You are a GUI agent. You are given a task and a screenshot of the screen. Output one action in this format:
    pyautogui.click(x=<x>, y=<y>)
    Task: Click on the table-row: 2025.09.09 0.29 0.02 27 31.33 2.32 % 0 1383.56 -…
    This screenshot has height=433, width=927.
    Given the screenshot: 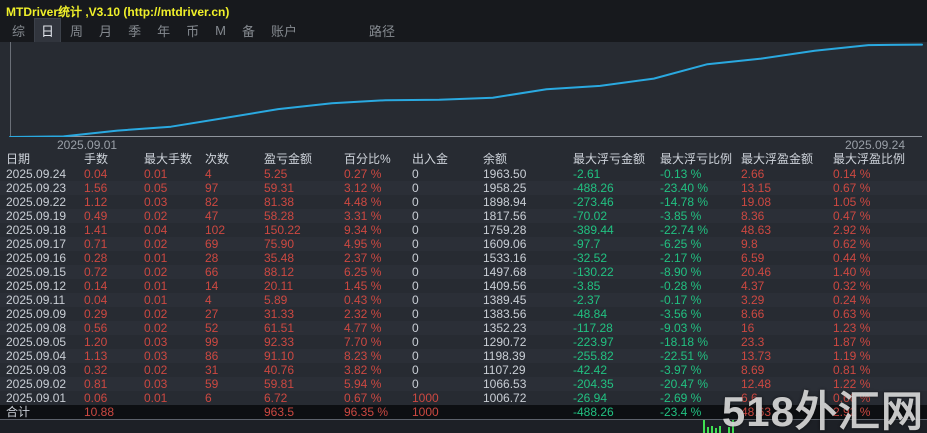 What is the action you would take?
    pyautogui.click(x=463, y=314)
    